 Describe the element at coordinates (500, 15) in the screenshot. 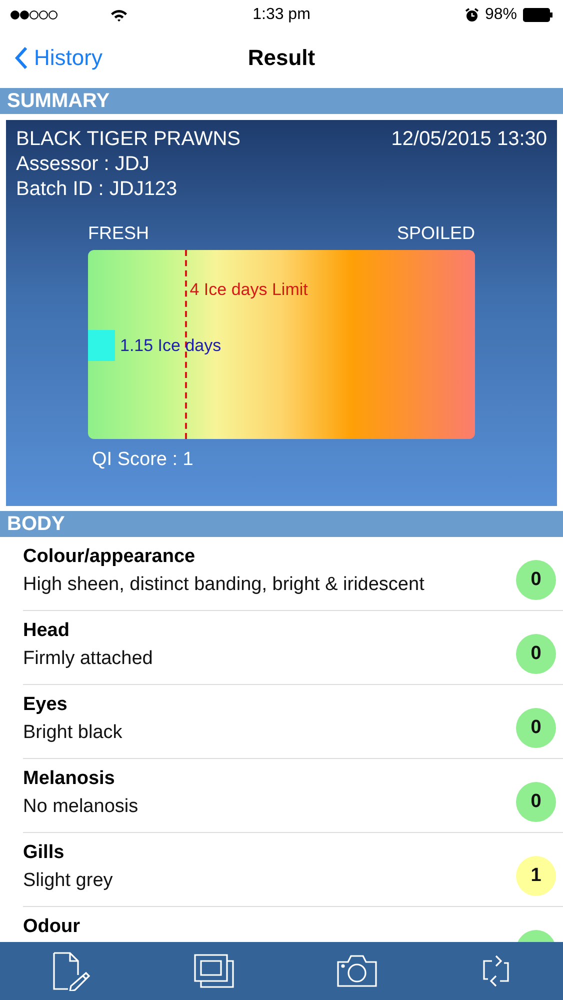

I see `battery-percentage: 98%` at that location.